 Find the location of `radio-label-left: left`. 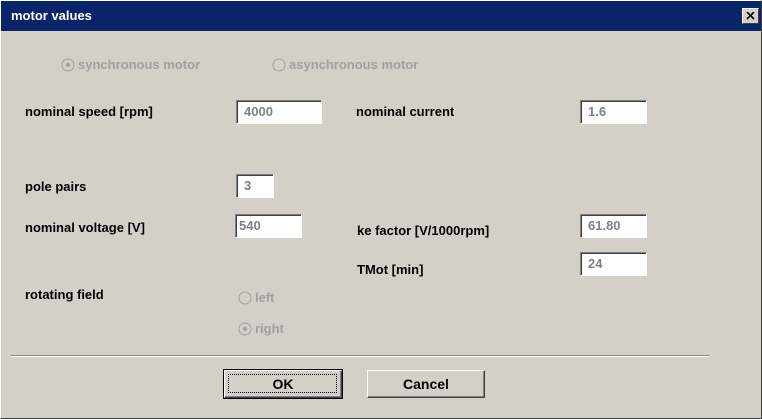

radio-label-left: left is located at coordinates (265, 297).